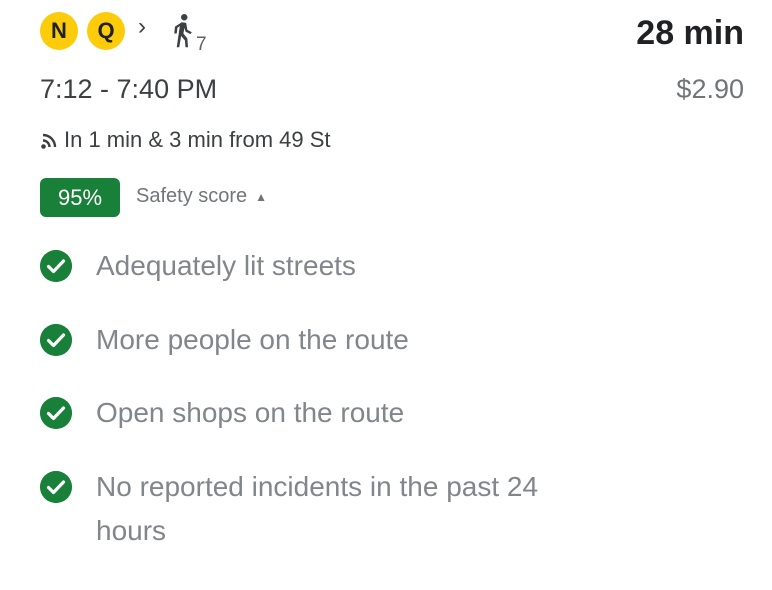 This screenshot has height=590, width=772. Describe the element at coordinates (690, 33) in the screenshot. I see `trip-duration: 28 min` at that location.